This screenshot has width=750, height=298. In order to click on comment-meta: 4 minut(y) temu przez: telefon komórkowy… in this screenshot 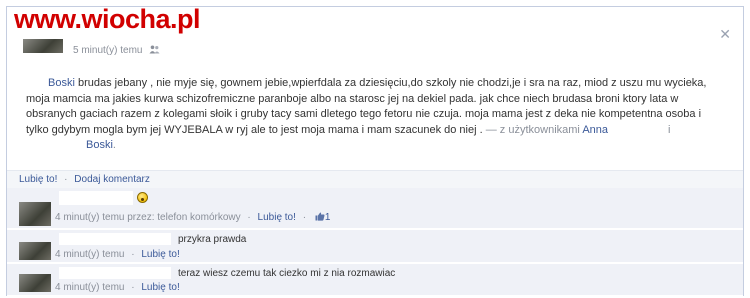, I will do `click(192, 217)`.